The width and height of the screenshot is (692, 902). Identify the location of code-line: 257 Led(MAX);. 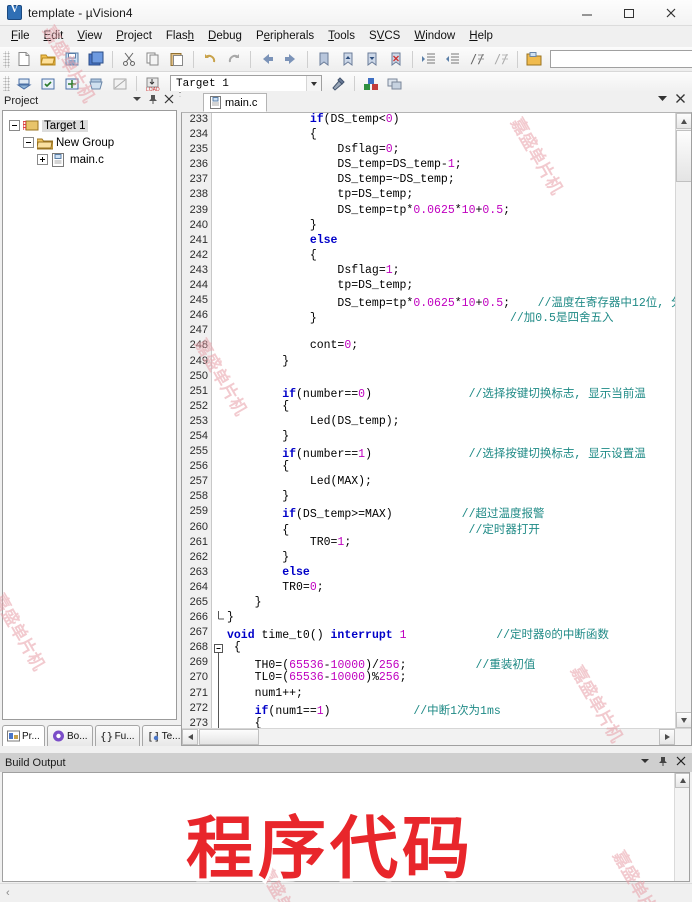
(428, 482).